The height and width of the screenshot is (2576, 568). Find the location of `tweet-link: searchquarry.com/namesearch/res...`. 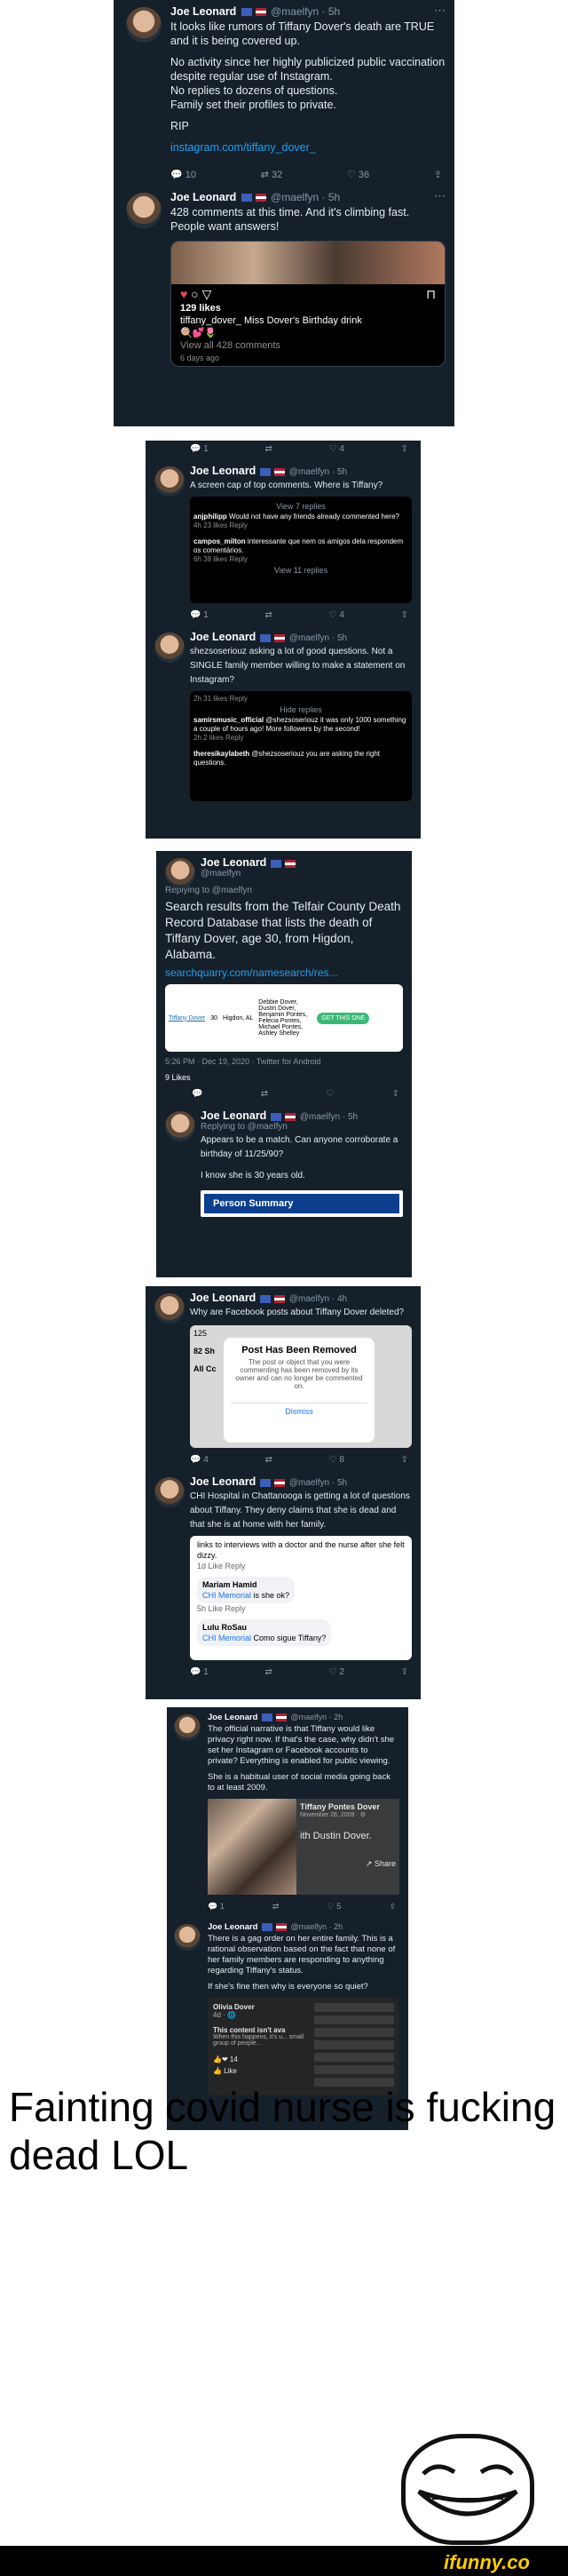

tweet-link: searchquarry.com/namesearch/res... is located at coordinates (284, 972).